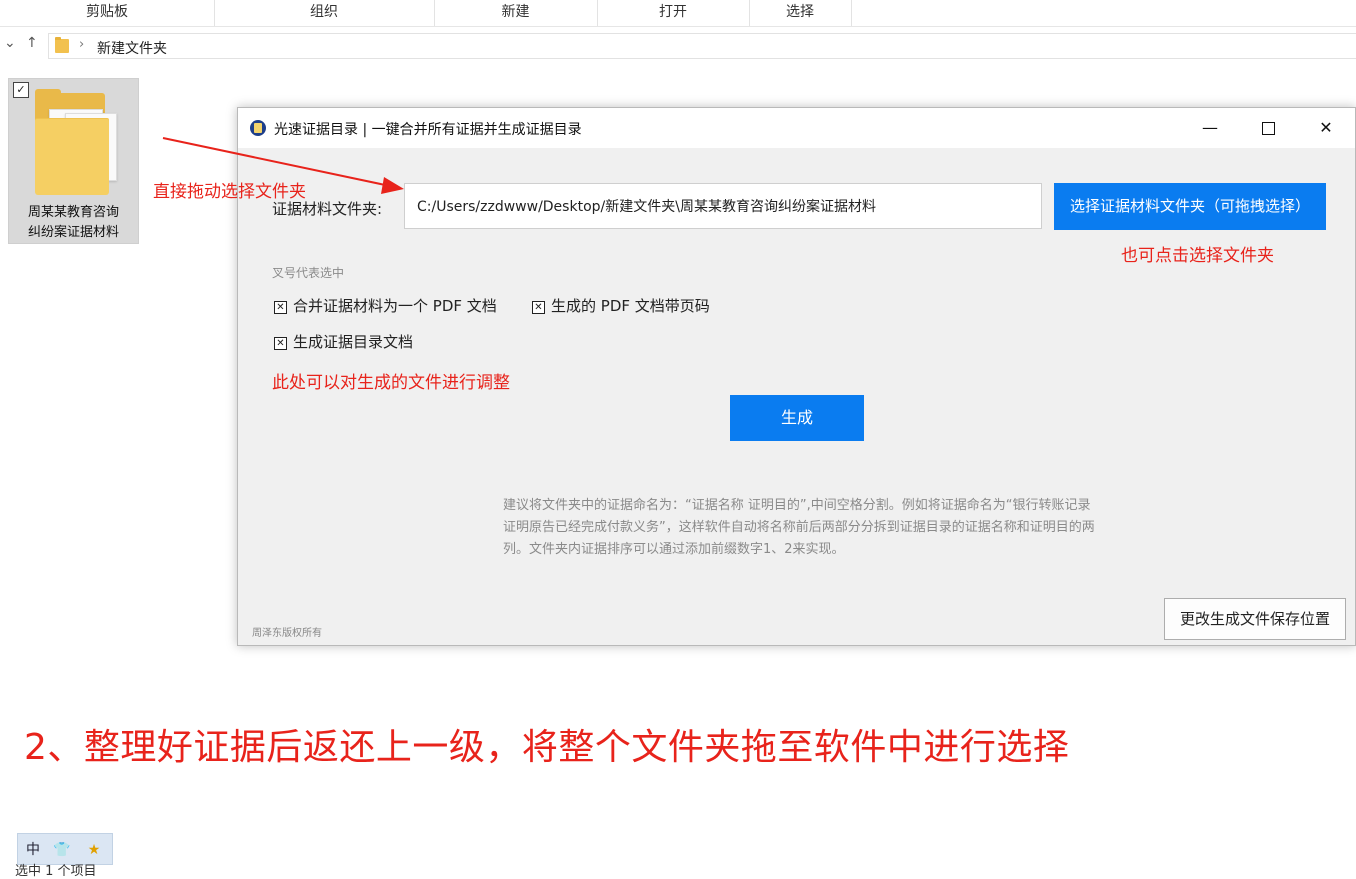  What do you see at coordinates (630, 306) in the screenshot?
I see `page-numbers-label: 生成的 PDF 文档带页码` at bounding box center [630, 306].